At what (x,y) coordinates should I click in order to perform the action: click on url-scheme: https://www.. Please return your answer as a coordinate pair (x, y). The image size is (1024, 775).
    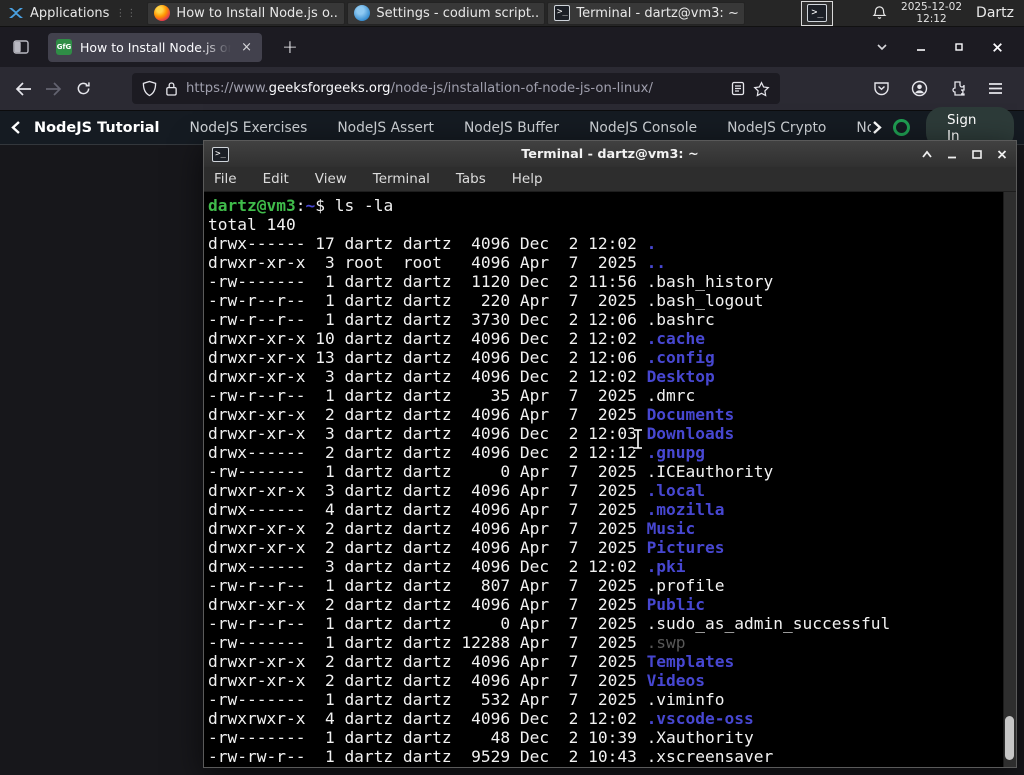
    Looking at the image, I should click on (227, 88).